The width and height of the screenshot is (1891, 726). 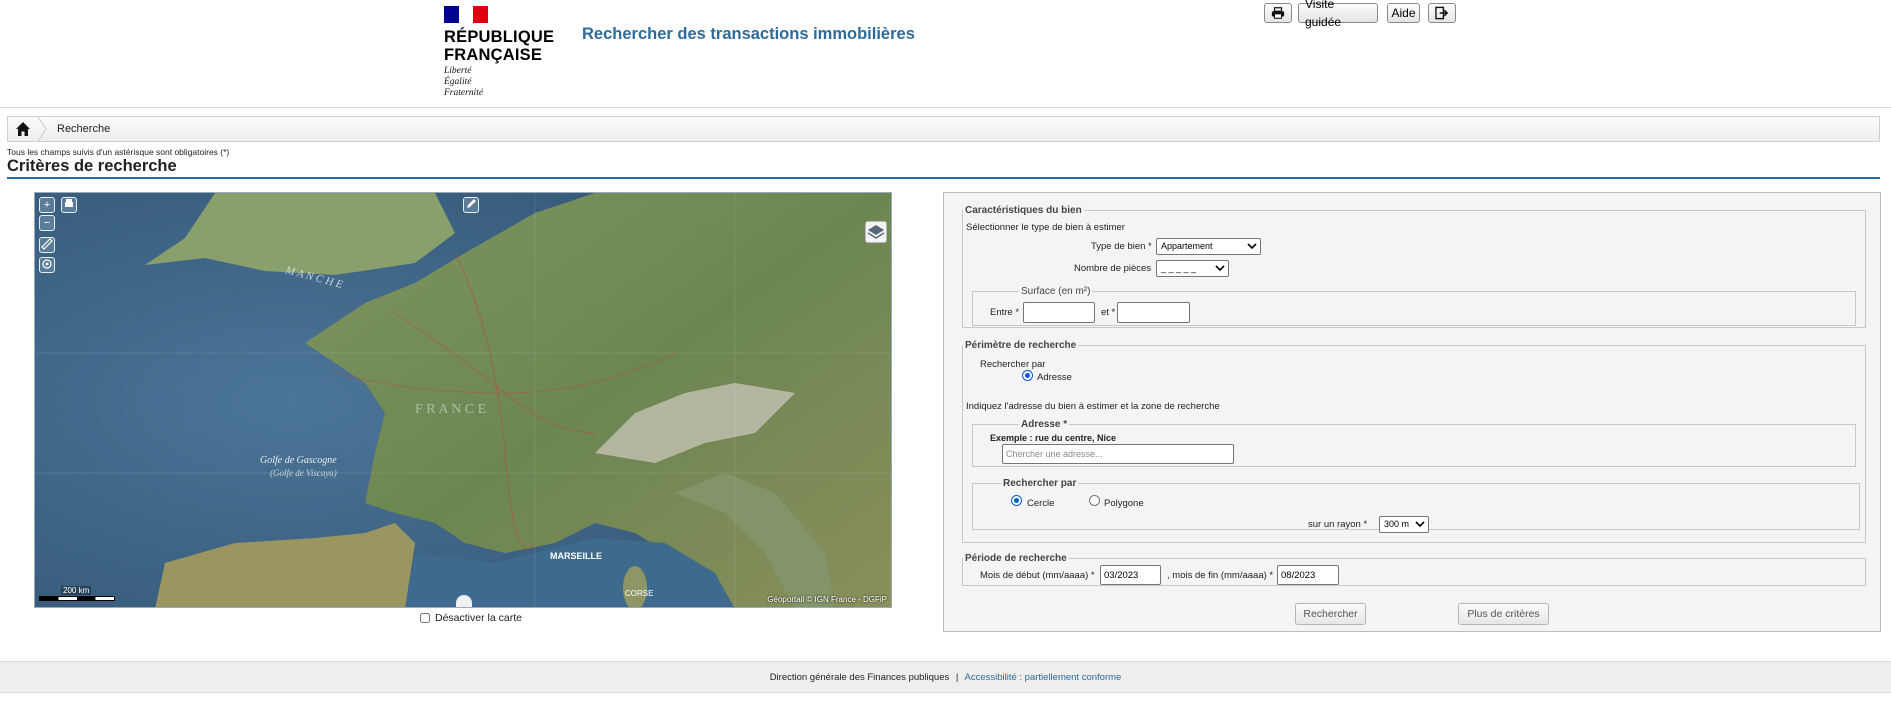 I want to click on disable-map-label: Désactiver la carte, so click(x=478, y=618).